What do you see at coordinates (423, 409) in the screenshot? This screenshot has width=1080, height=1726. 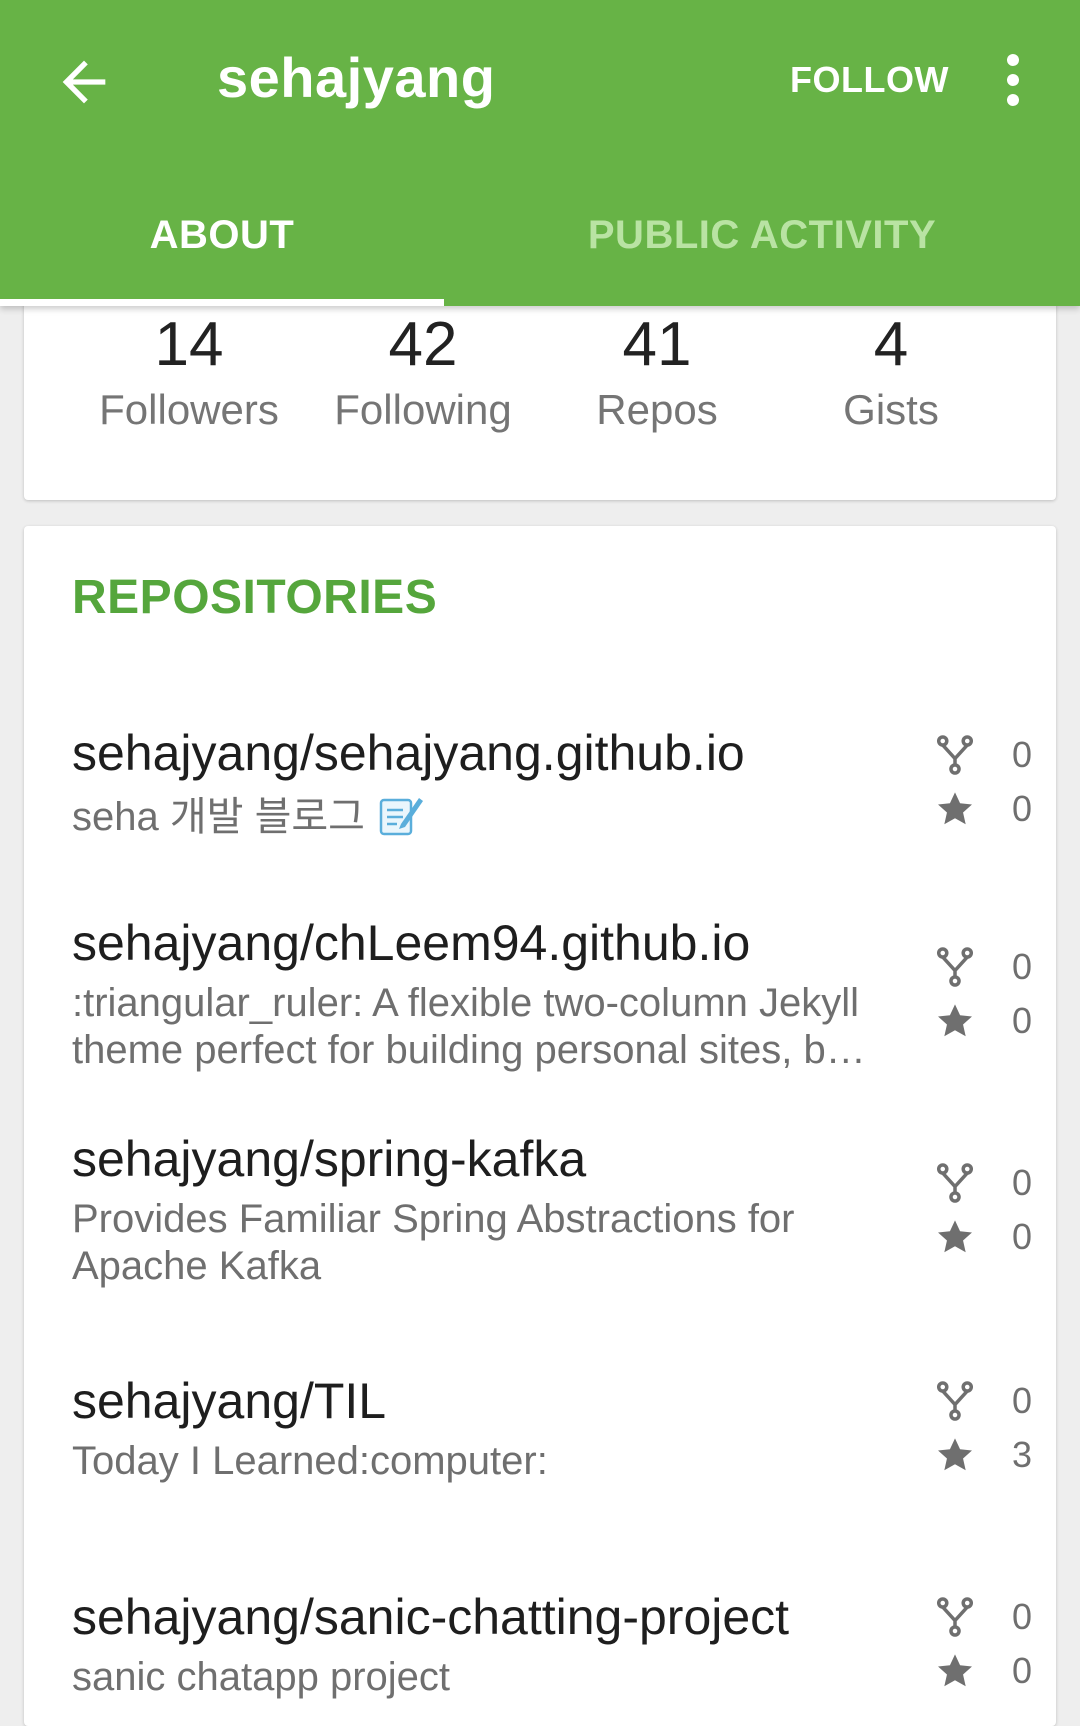 I see `following-label: Following` at bounding box center [423, 409].